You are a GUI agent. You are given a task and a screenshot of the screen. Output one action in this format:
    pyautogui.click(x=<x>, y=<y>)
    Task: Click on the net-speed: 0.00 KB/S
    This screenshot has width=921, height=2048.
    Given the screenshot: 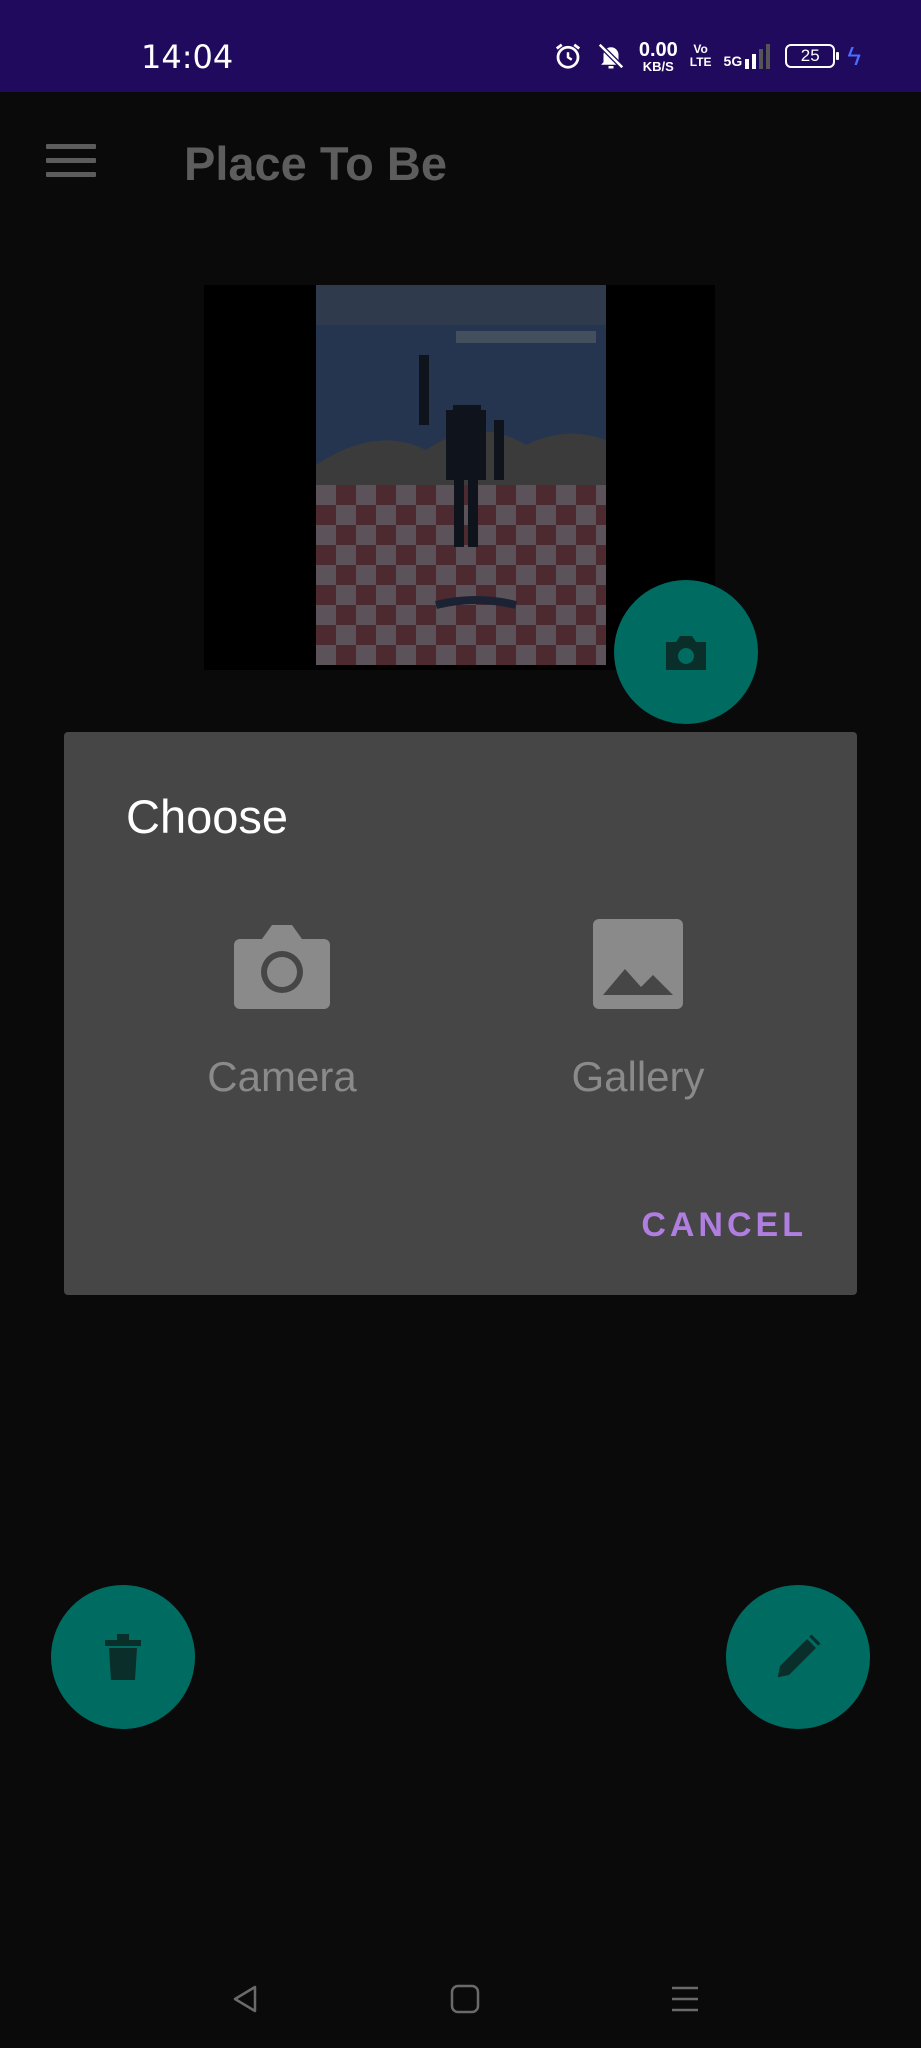 What is the action you would take?
    pyautogui.click(x=658, y=56)
    